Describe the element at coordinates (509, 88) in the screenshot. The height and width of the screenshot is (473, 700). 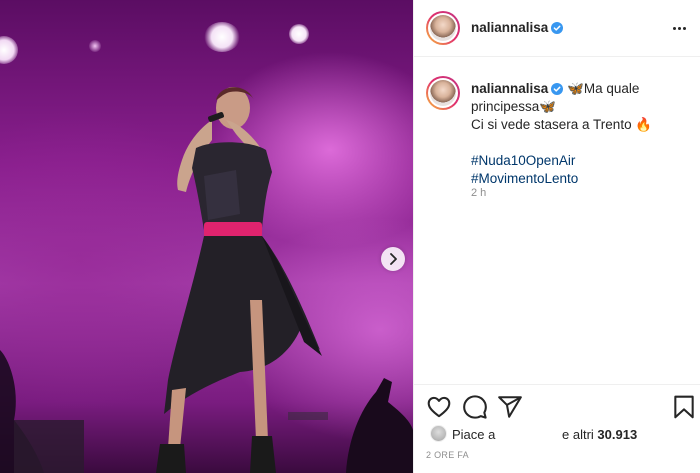
I see `caption-username: naliannalisa` at that location.